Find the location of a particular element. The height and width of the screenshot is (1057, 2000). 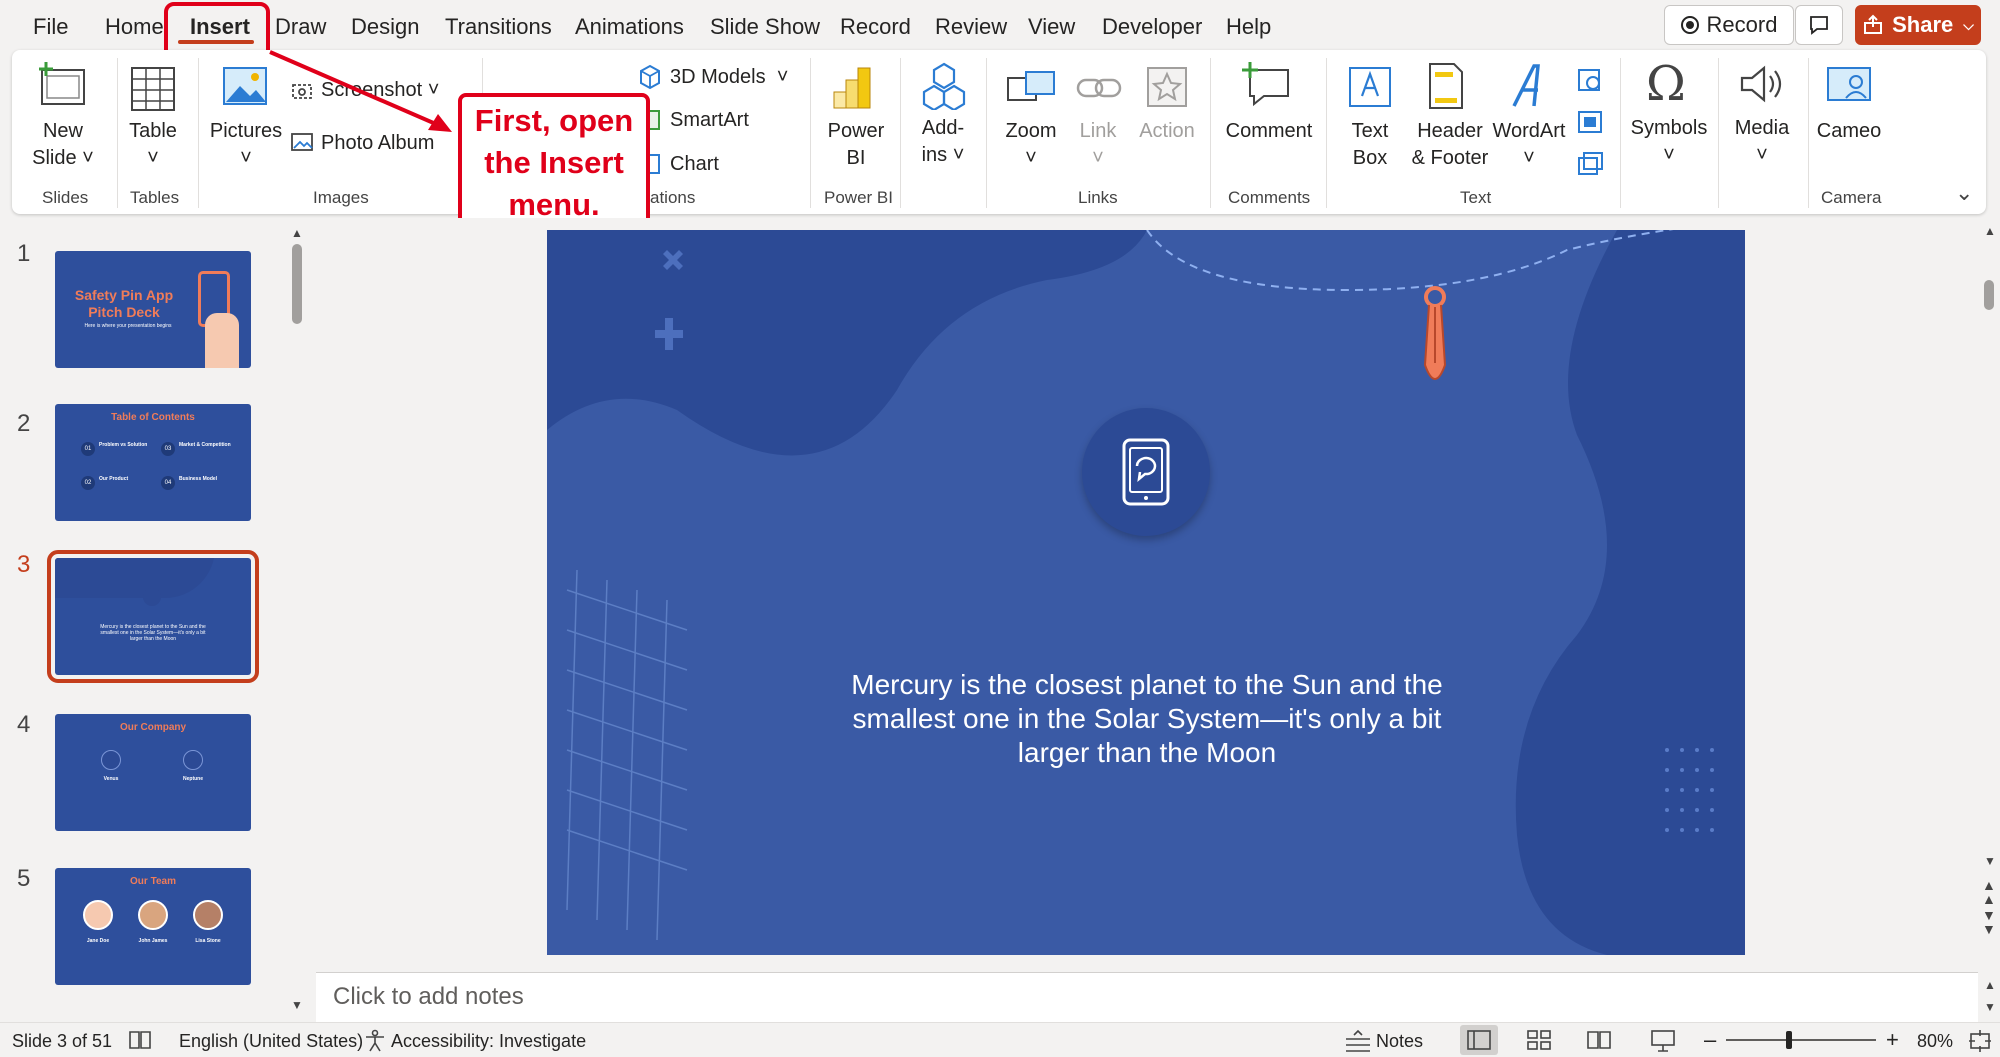

slide-number: 3 is located at coordinates (24, 564).